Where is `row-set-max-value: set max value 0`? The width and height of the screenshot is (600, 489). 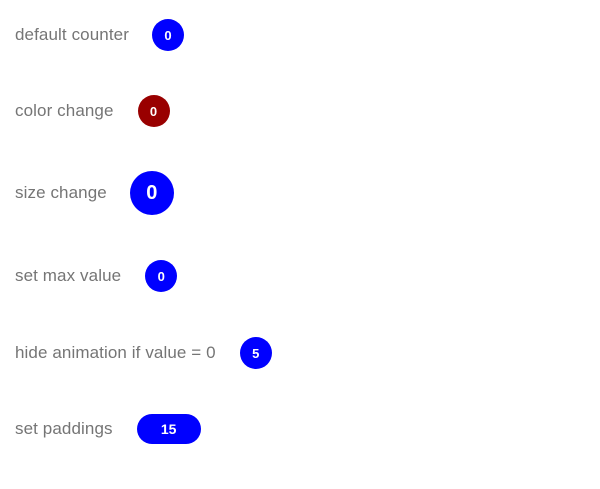 row-set-max-value: set max value 0 is located at coordinates (96, 276).